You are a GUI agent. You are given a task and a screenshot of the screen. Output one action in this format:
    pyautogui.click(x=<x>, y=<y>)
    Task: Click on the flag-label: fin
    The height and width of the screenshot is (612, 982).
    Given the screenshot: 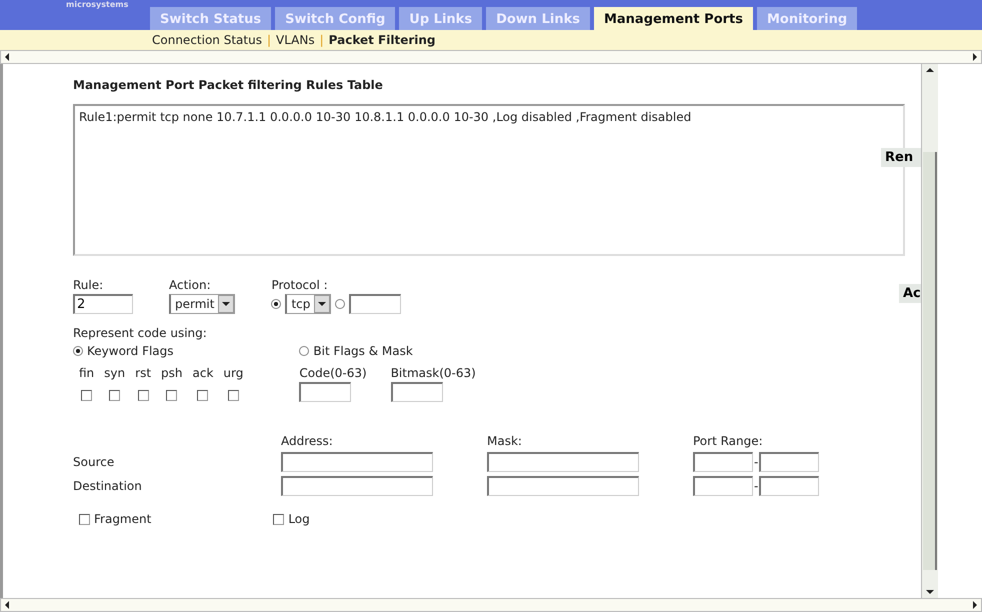 What is the action you would take?
    pyautogui.click(x=86, y=373)
    